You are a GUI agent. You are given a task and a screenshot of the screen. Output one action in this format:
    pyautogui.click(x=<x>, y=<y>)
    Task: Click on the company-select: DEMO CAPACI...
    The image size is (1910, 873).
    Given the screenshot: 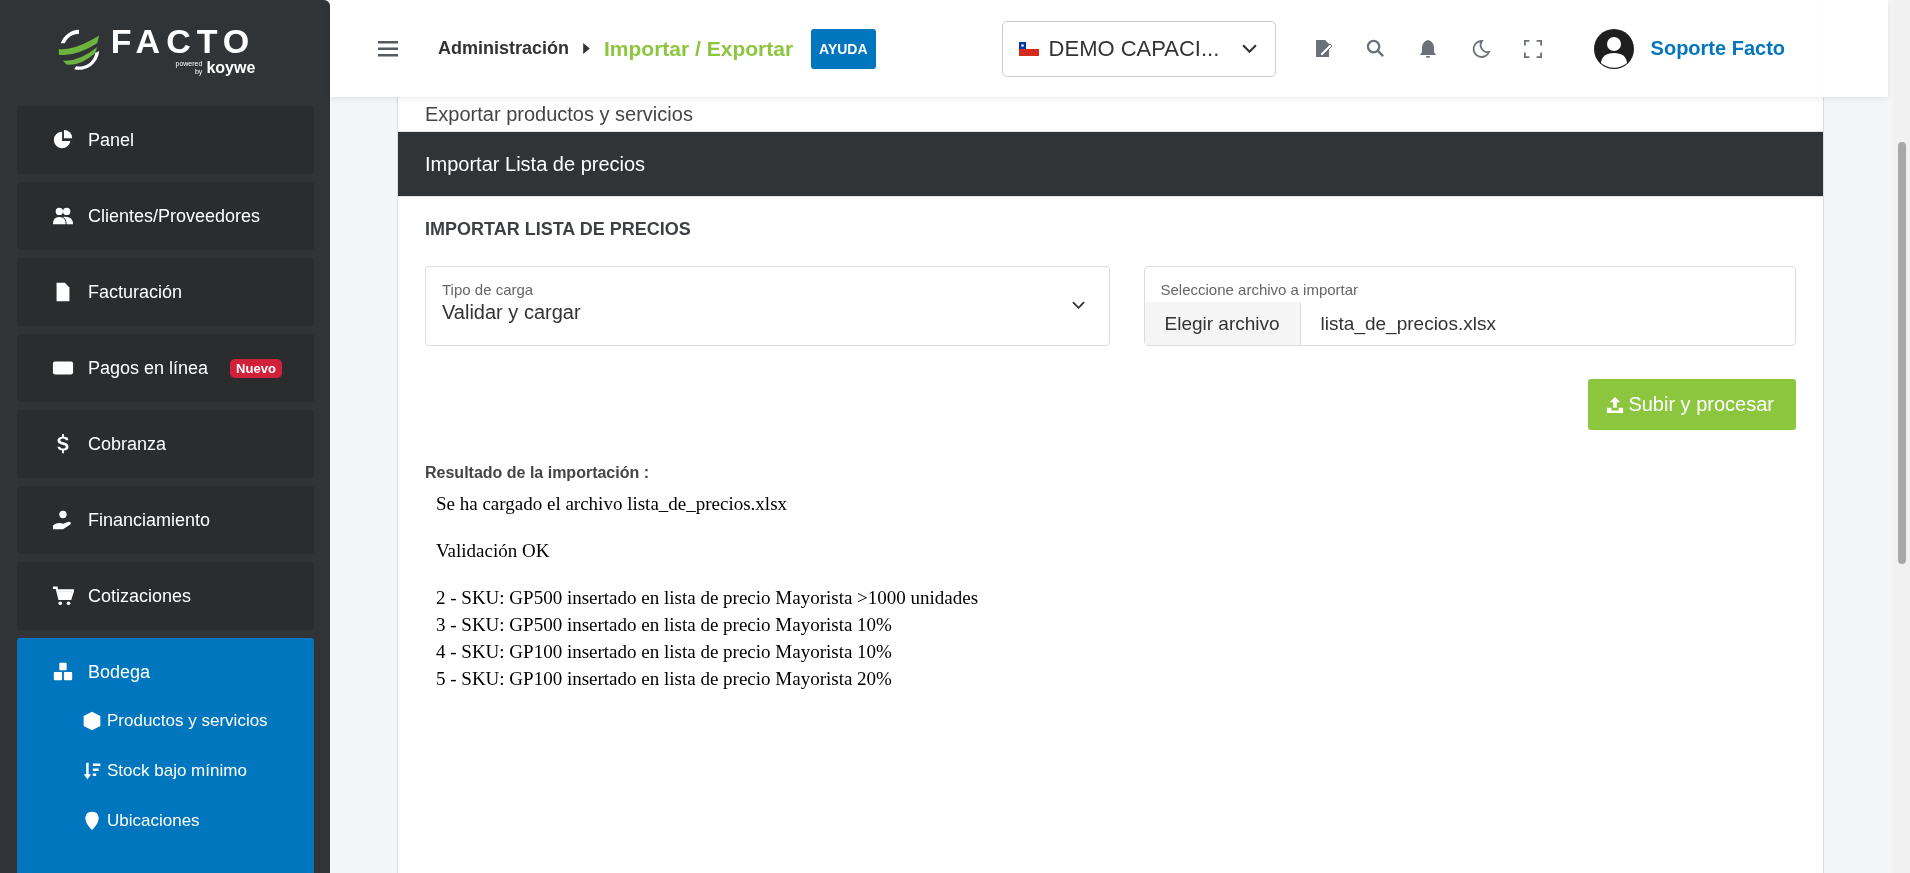 What is the action you would take?
    pyautogui.click(x=1138, y=48)
    